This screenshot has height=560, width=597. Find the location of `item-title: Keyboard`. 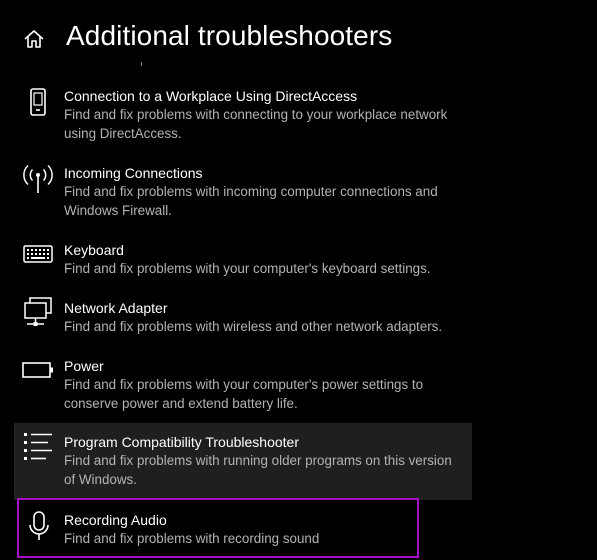

item-title: Keyboard is located at coordinates (94, 250).